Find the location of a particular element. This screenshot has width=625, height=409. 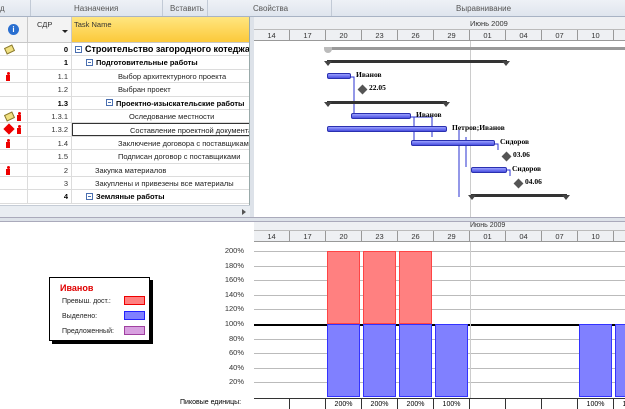

alert-icon is located at coordinates (9, 129).